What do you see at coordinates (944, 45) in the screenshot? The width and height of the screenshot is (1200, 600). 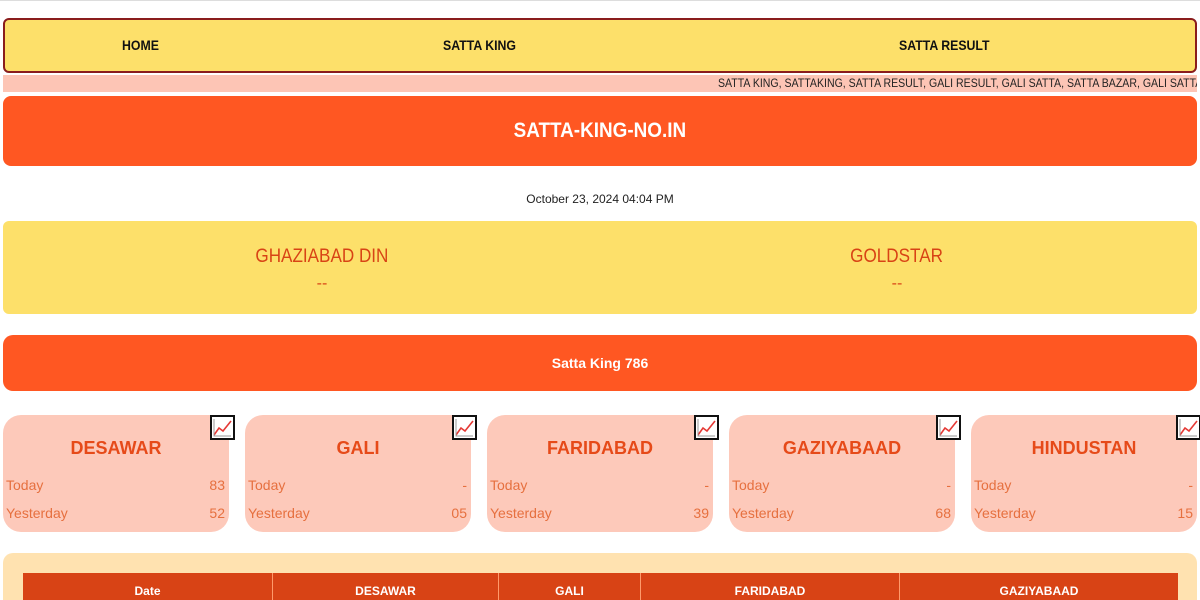 I see `nav-satta-result-link: SATTA RESULT` at bounding box center [944, 45].